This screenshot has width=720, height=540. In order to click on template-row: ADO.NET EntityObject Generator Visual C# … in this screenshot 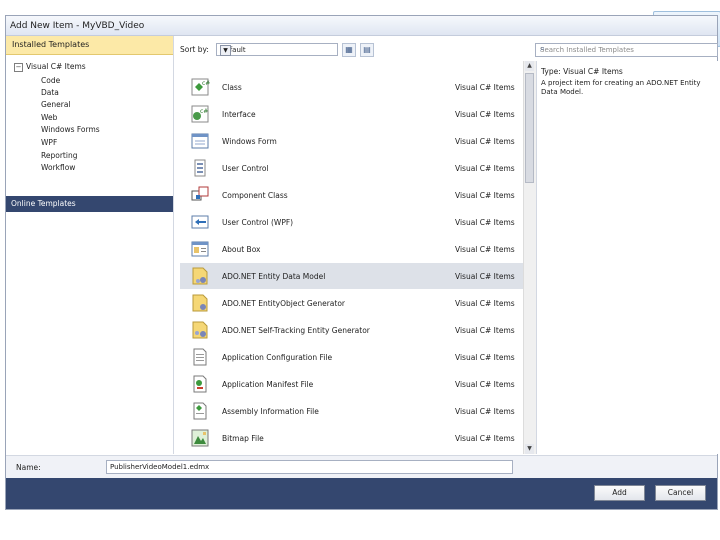, I will do `click(352, 303)`.